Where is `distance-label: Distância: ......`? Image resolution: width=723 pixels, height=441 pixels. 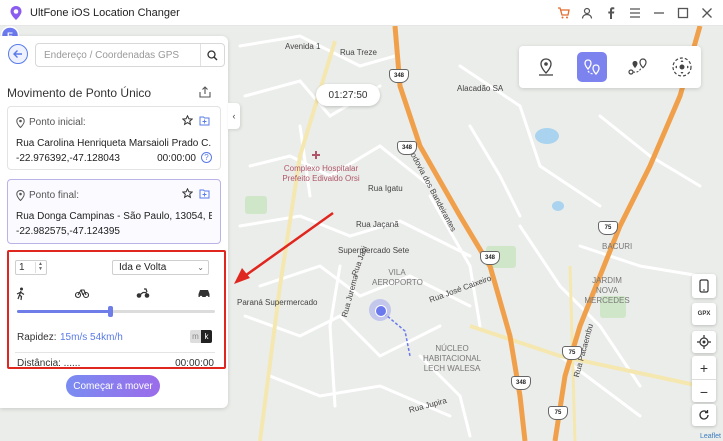
distance-label: Distância: ...... is located at coordinates (49, 363).